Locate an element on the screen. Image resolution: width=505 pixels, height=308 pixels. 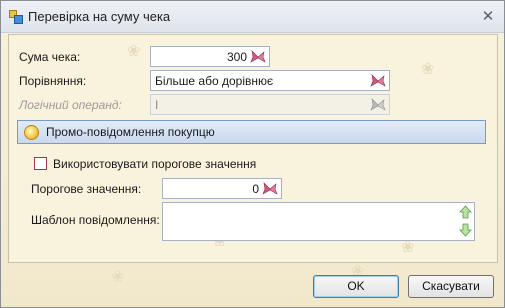
close-icon: ✕ is located at coordinates (488, 16).